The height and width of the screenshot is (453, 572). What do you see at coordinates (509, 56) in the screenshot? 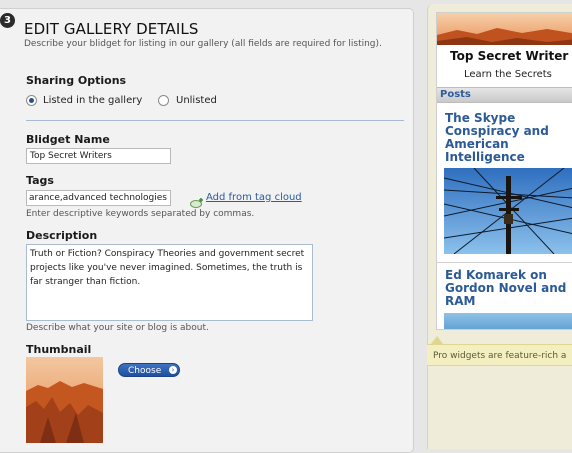
I see `blidget-title: Top Secret Writer` at bounding box center [509, 56].